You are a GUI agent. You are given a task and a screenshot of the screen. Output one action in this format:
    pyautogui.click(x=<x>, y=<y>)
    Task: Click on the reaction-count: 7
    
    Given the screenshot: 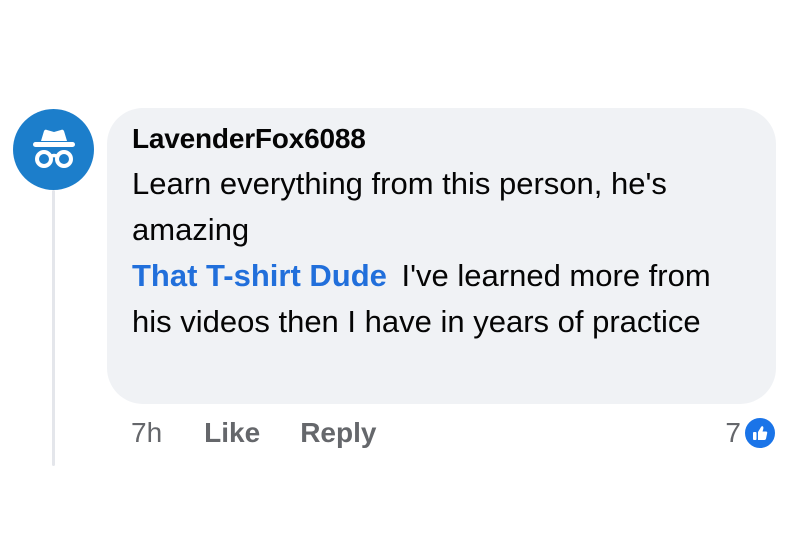 What is the action you would take?
    pyautogui.click(x=733, y=432)
    